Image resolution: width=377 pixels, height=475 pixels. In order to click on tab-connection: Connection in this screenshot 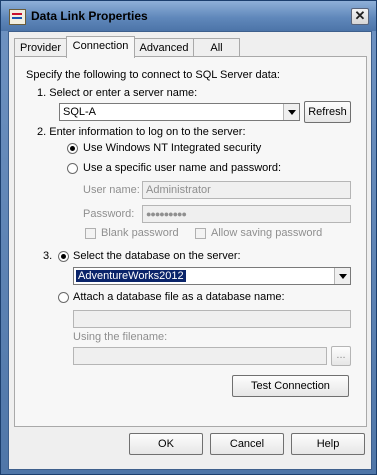, I will do `click(100, 47)`.